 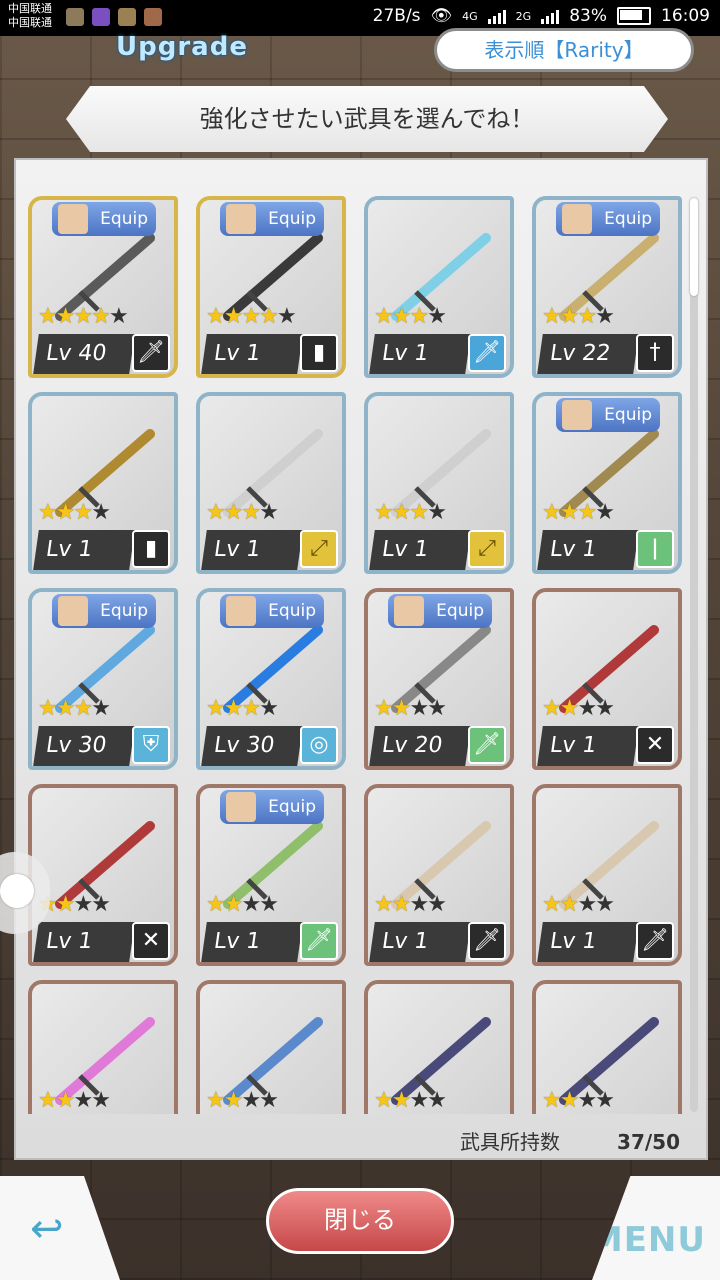 What do you see at coordinates (575, 1142) in the screenshot?
I see `item-count: 武具所持数 37/50` at bounding box center [575, 1142].